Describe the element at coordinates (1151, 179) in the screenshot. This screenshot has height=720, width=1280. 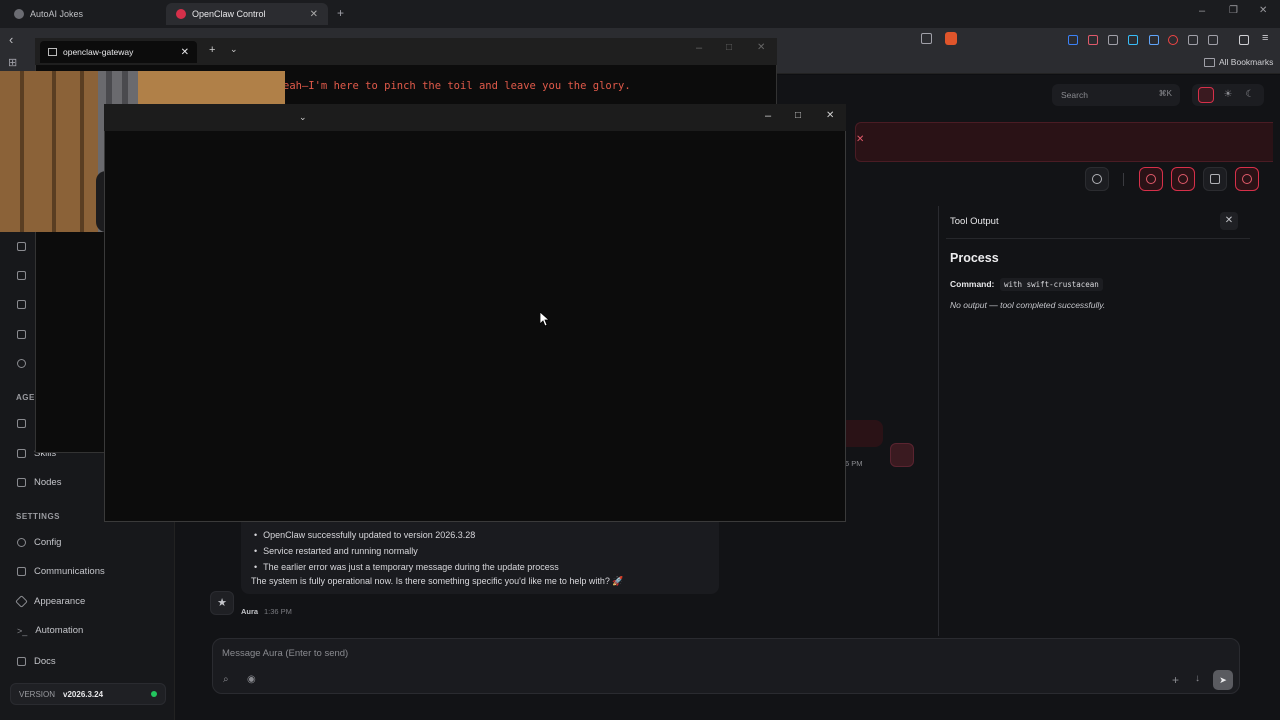
I see `brain-toggle-button` at that location.